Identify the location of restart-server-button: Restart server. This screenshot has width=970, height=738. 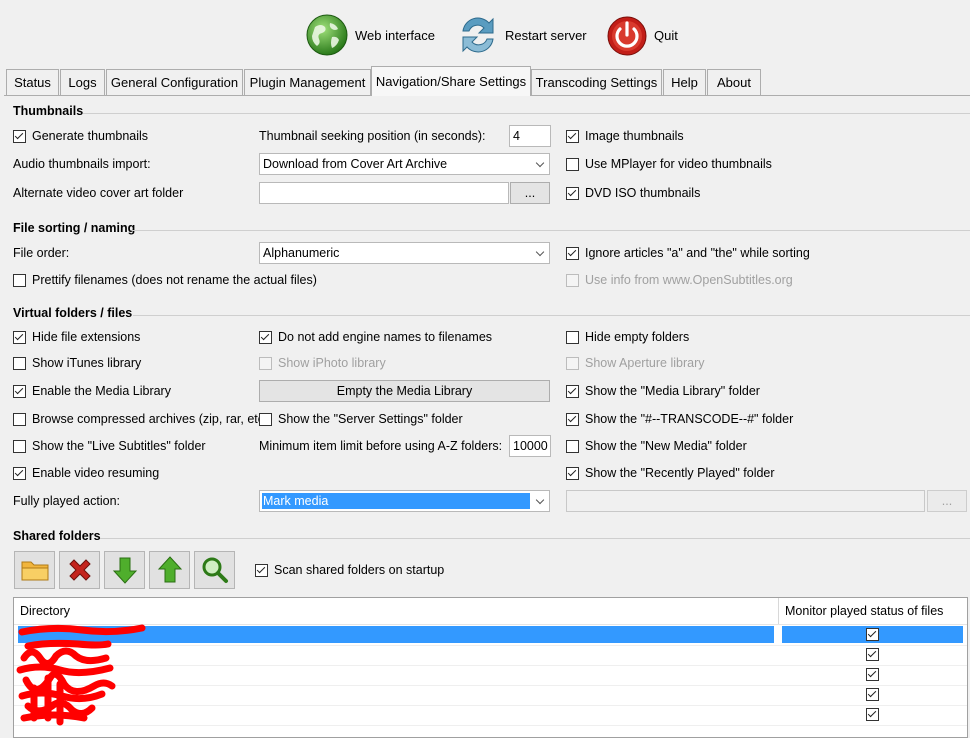
(522, 35).